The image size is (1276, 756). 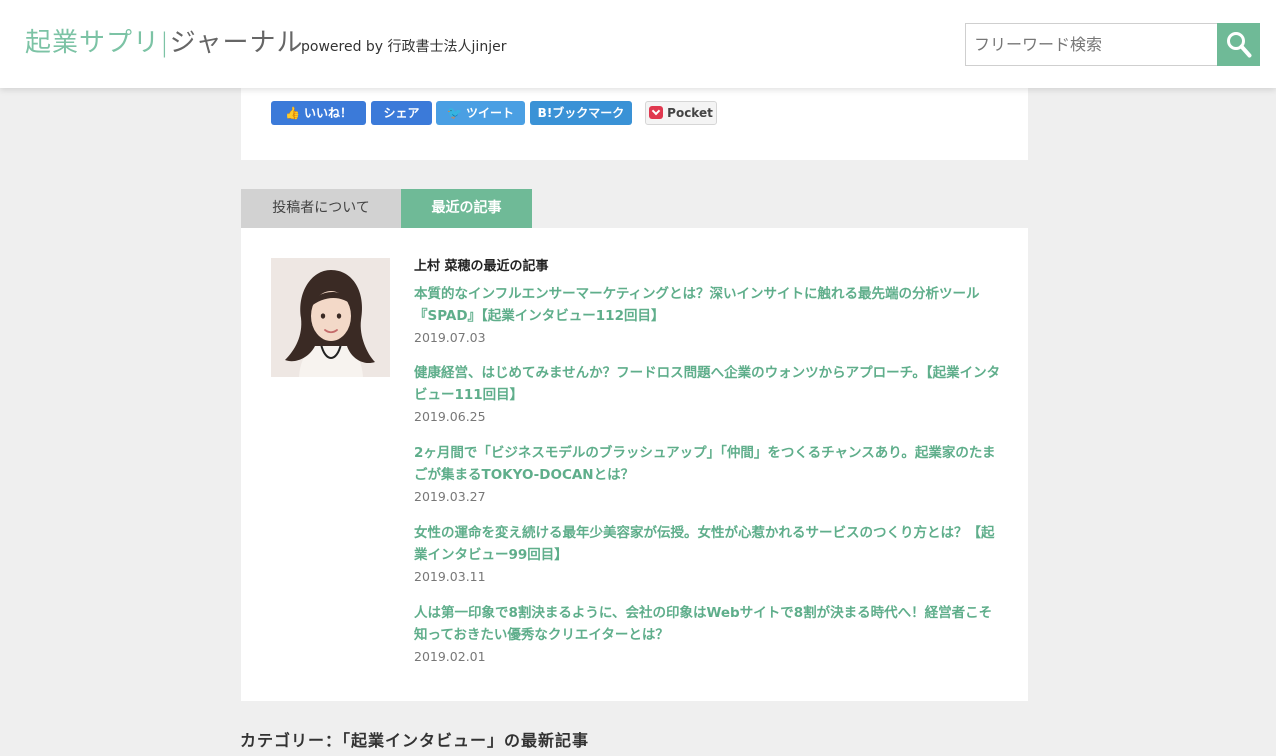 I want to click on twitter-bird-icon: 🐦, so click(x=454, y=113).